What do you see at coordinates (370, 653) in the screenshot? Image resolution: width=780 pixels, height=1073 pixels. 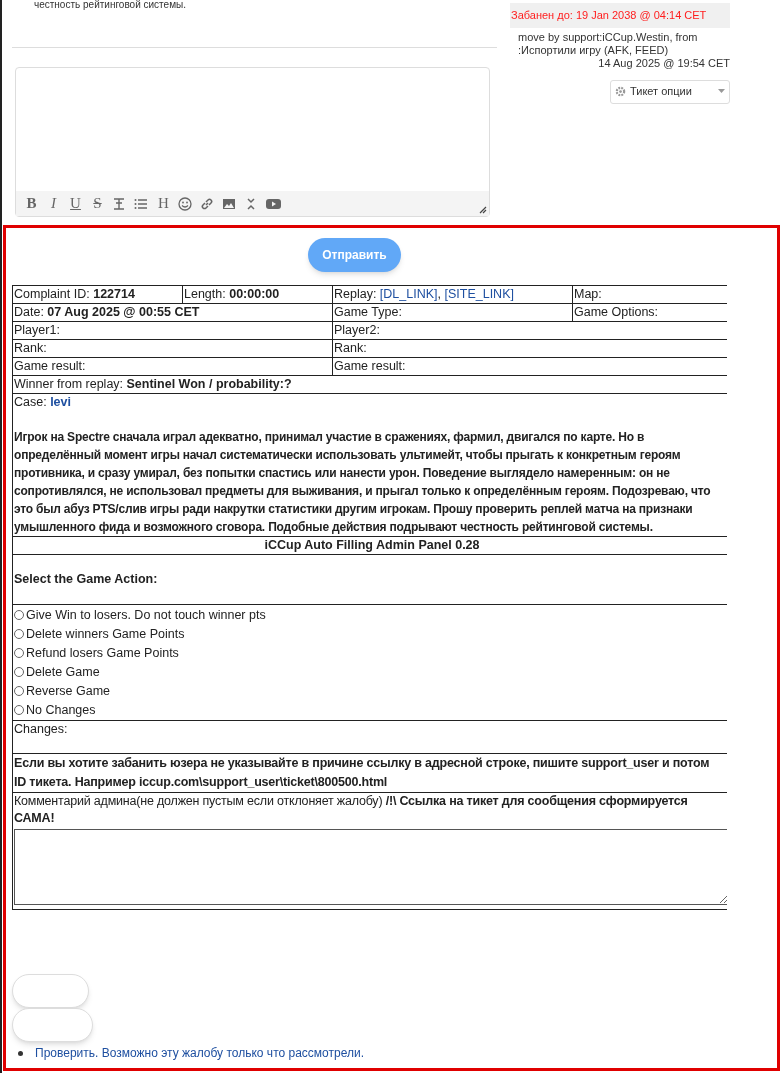 I see `radio-option: Refund losers Game Points` at bounding box center [370, 653].